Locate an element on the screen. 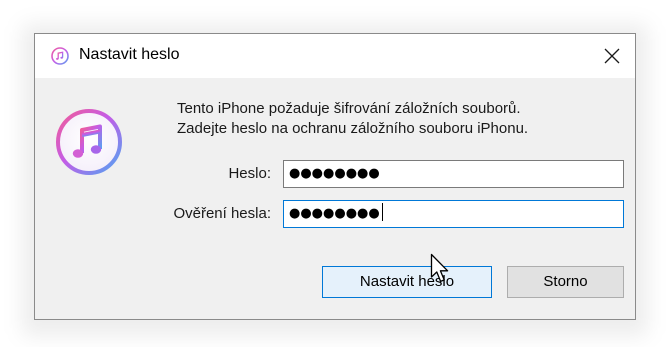 This screenshot has height=347, width=669. confirm-password-field: ●●●●●●●● is located at coordinates (453, 214).